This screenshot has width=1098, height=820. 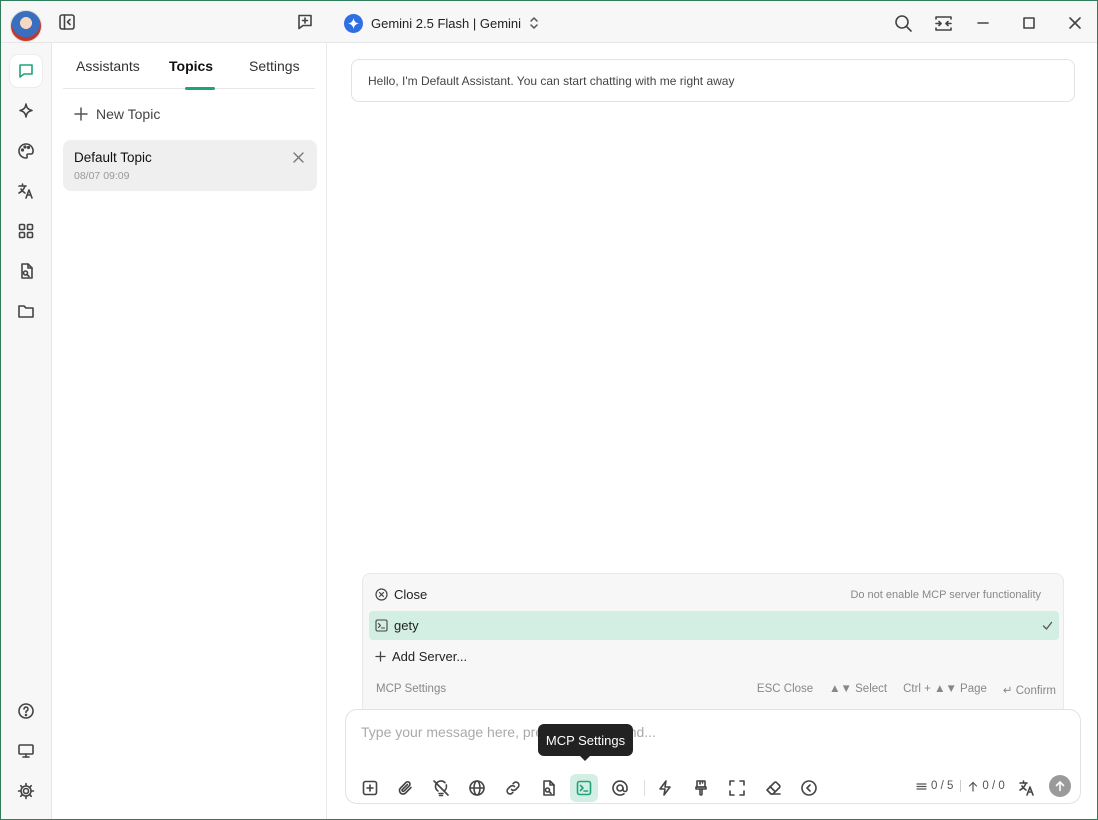 I want to click on new-topic-icon, so click(x=370, y=788).